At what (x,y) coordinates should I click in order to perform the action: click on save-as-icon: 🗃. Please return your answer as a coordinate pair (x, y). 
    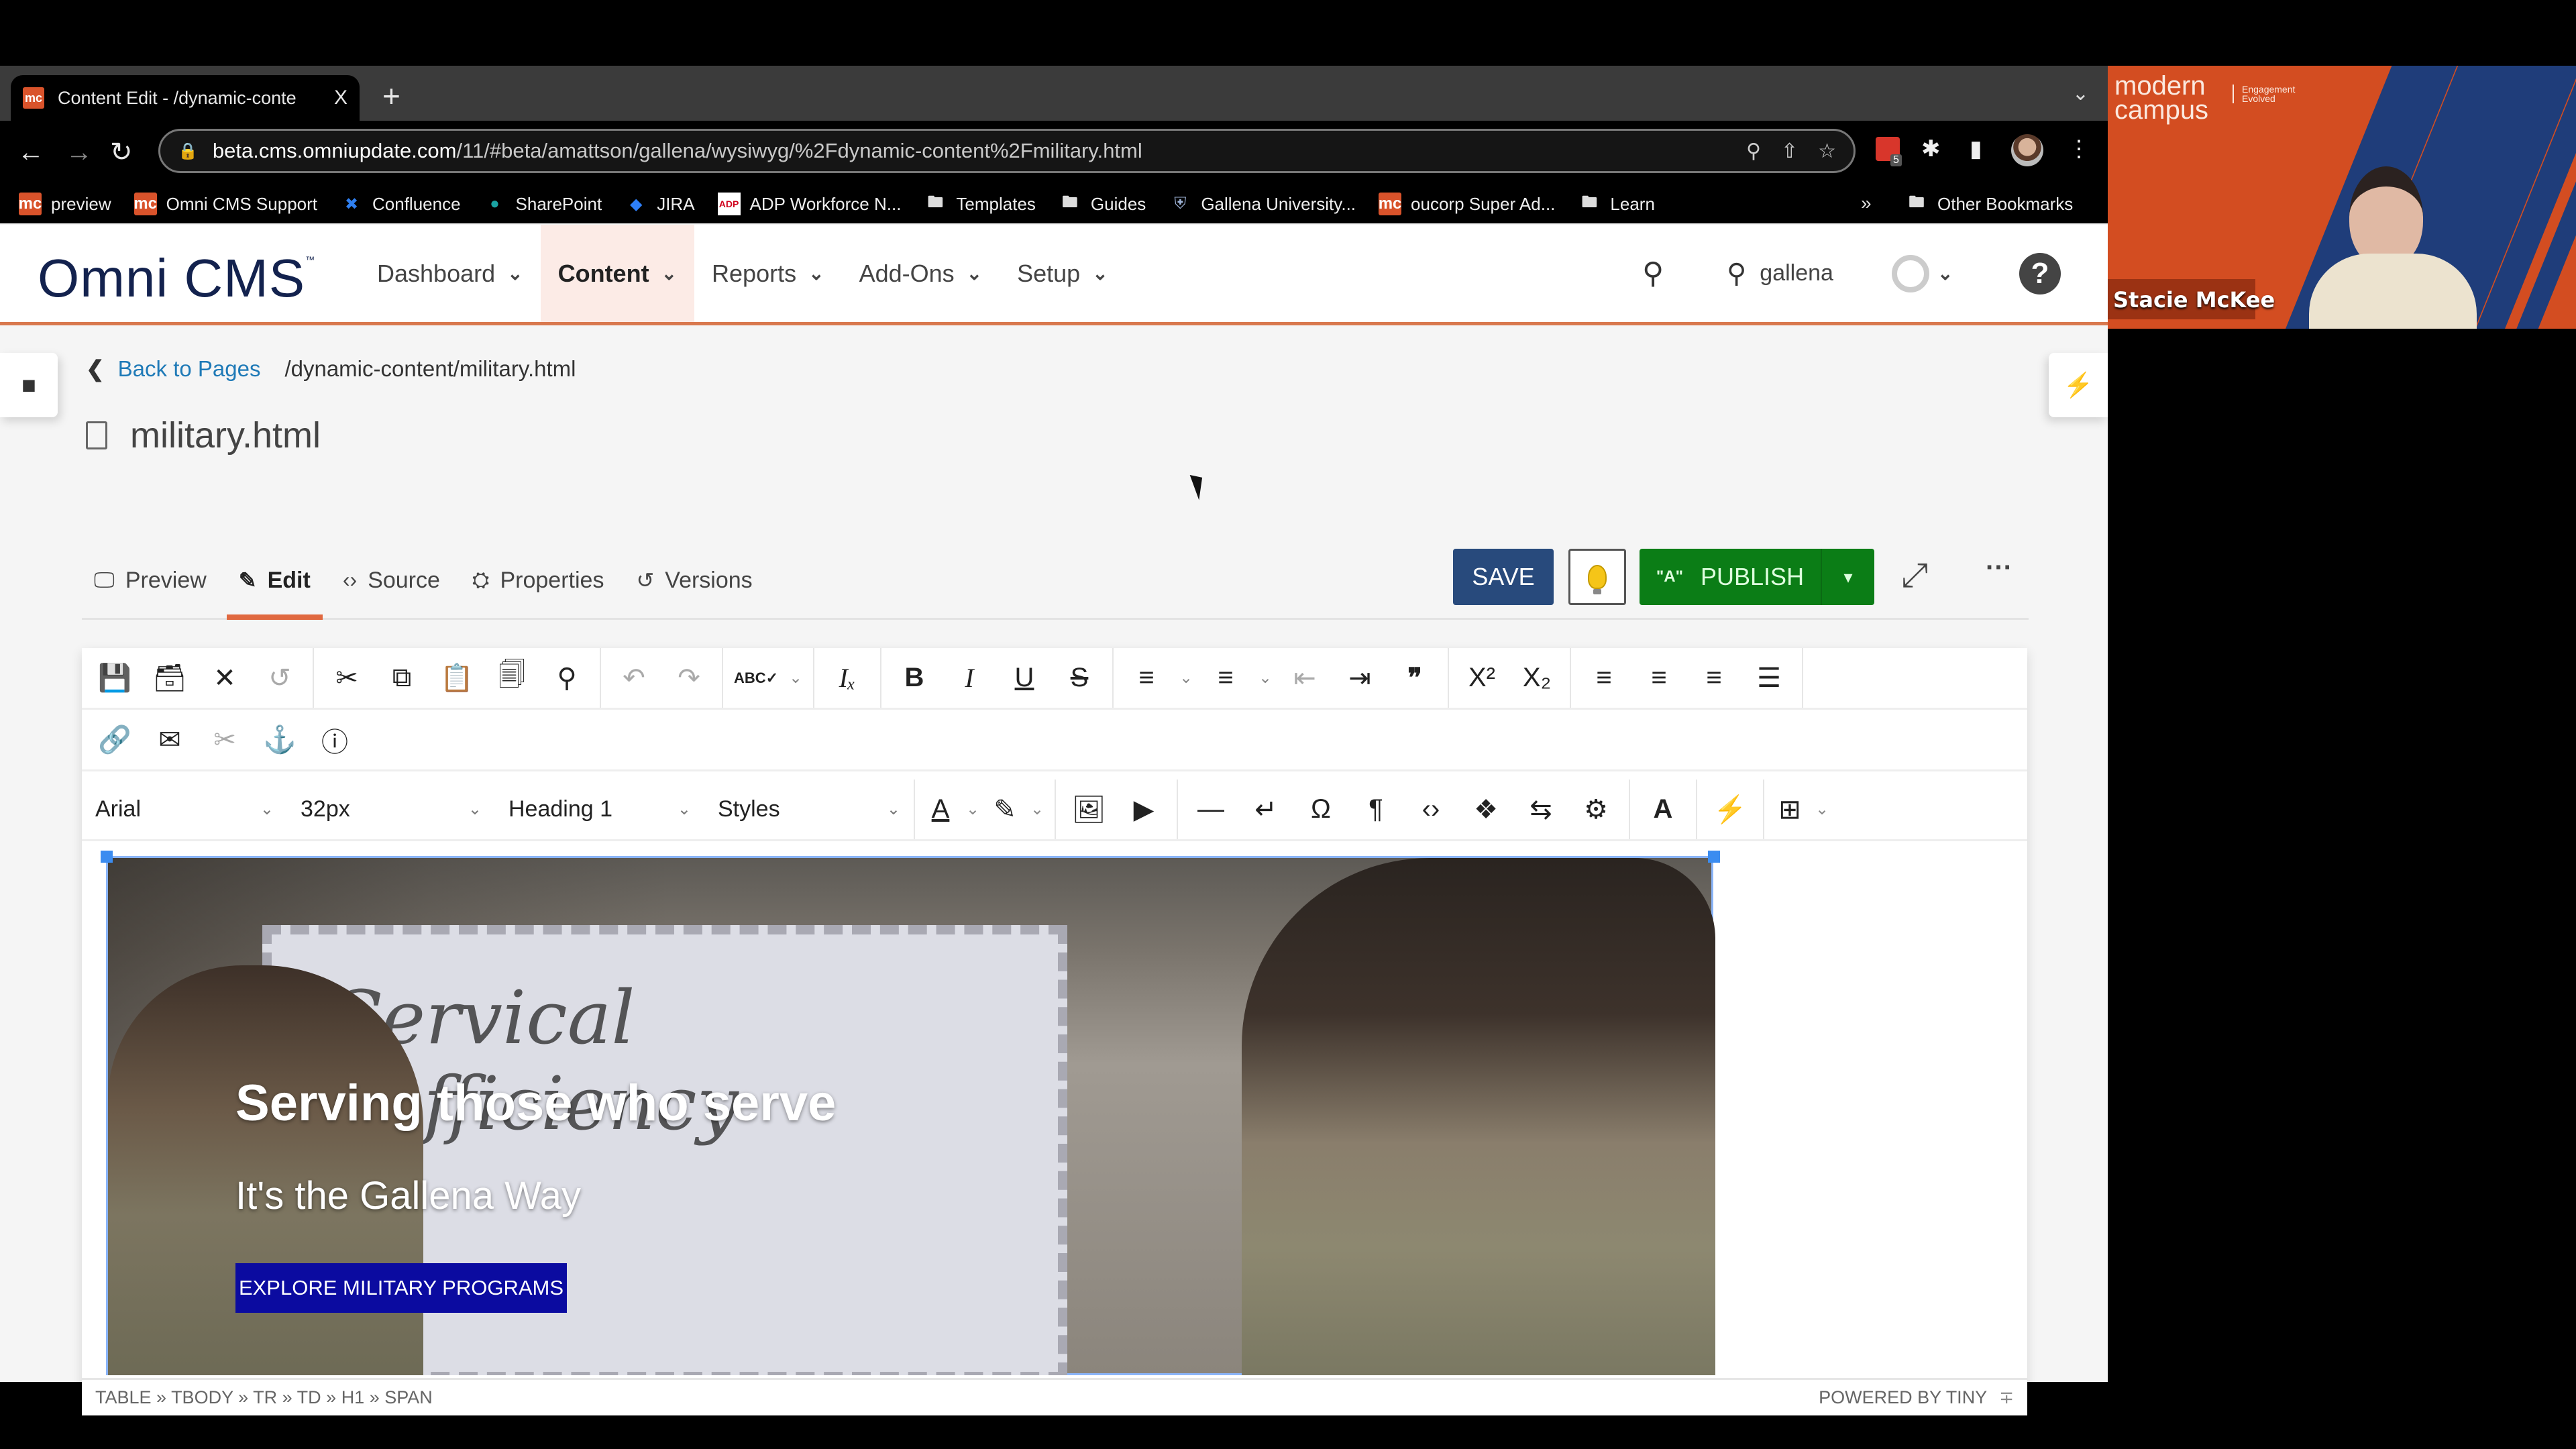
    Looking at the image, I should click on (169, 678).